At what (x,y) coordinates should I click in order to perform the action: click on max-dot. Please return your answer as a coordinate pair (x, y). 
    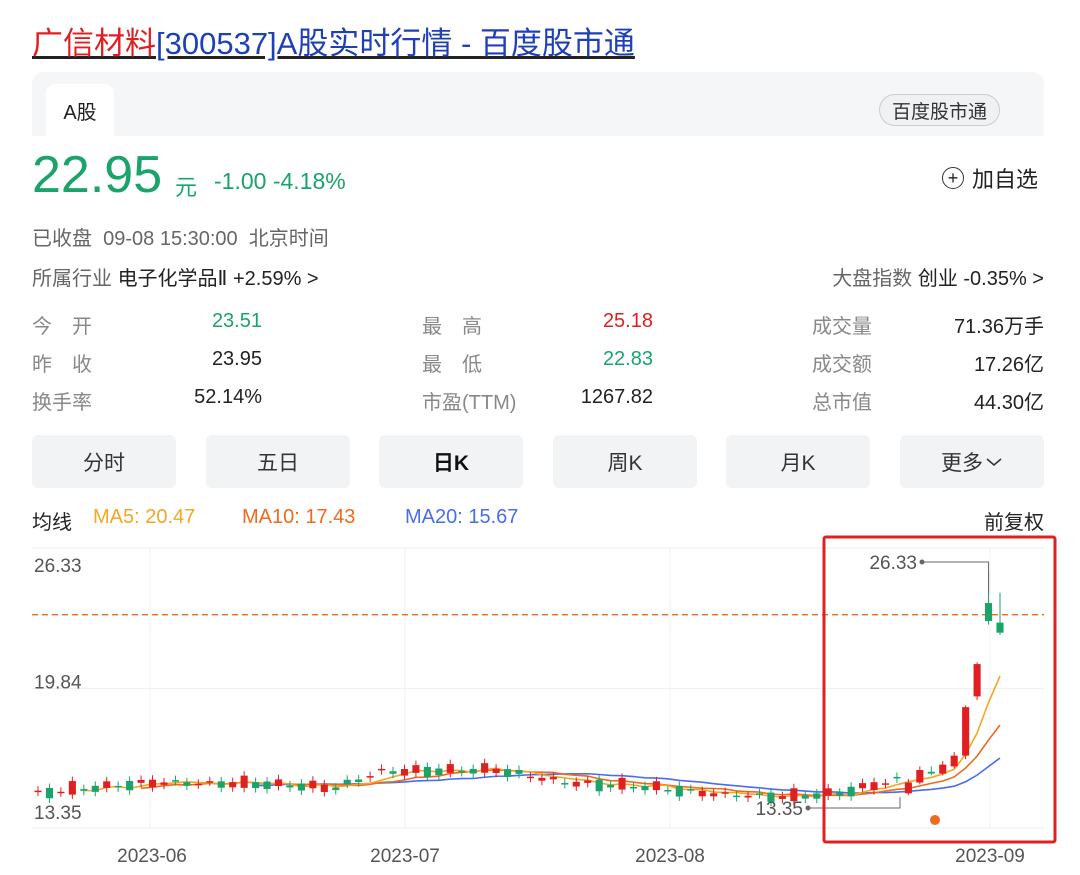
    Looking at the image, I should click on (922, 562).